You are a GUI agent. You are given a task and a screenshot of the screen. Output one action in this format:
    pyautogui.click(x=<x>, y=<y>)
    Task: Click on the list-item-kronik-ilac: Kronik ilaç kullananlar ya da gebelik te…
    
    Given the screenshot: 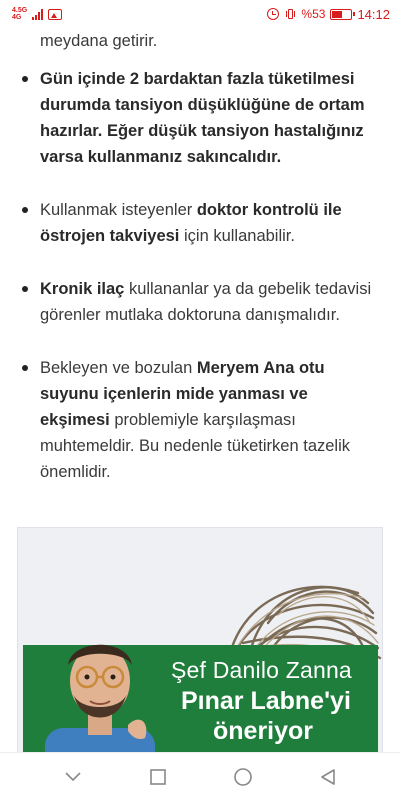 What is the action you would take?
    pyautogui.click(x=190, y=302)
    